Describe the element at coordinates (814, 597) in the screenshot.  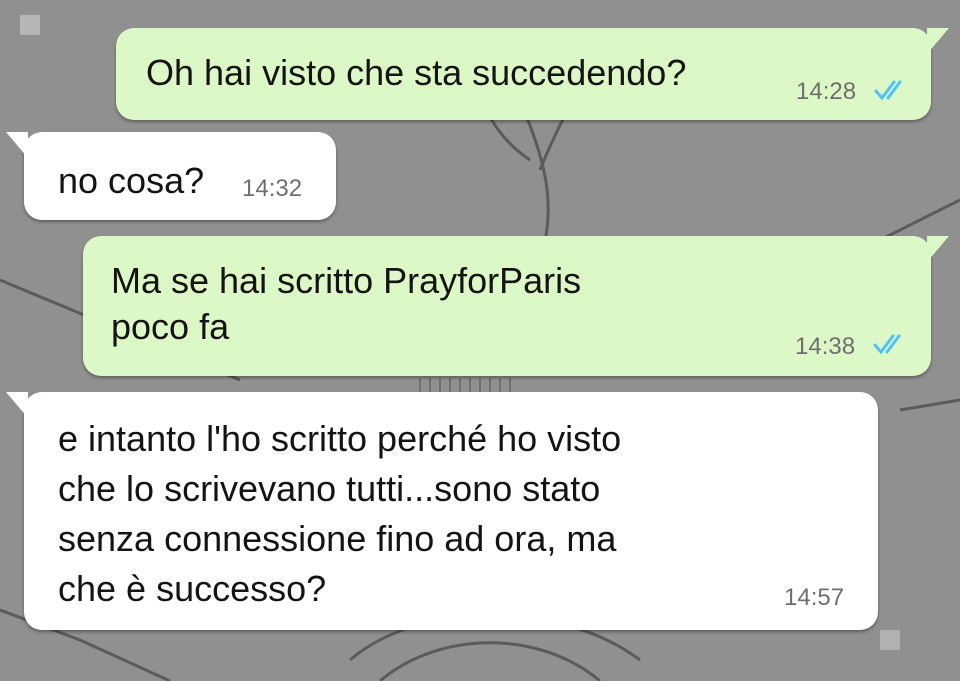
I see `message-time: 14:57` at that location.